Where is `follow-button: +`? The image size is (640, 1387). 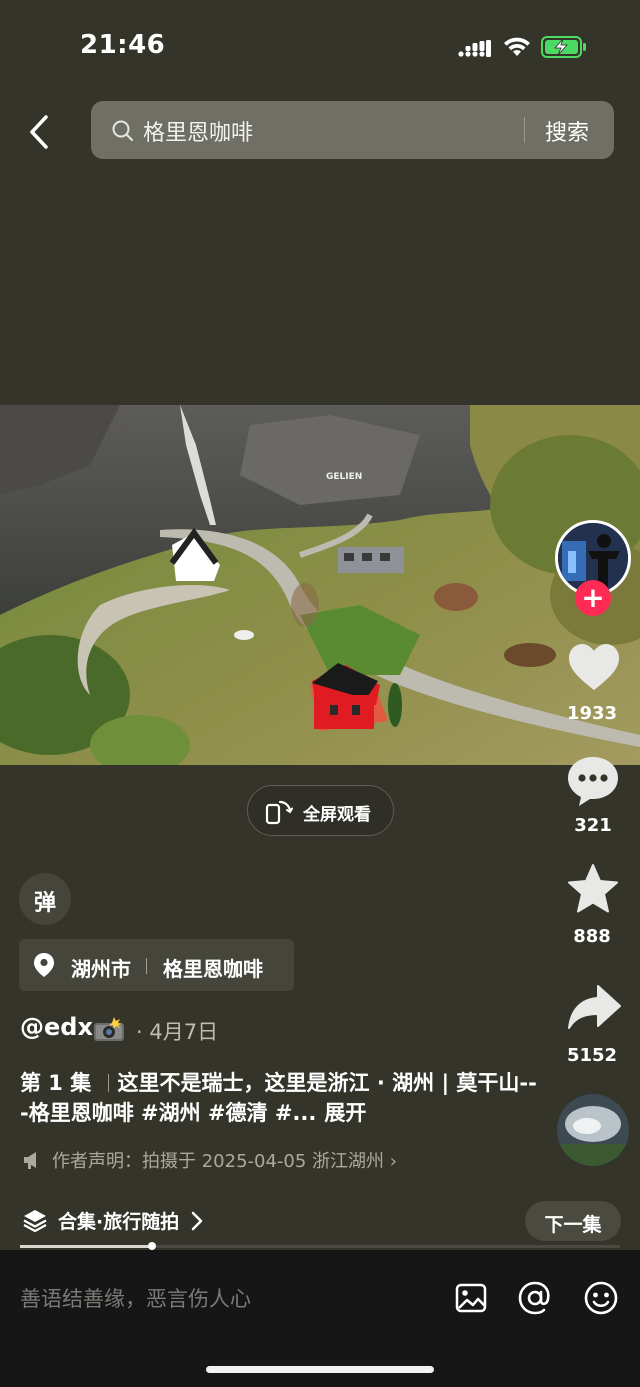 follow-button: + is located at coordinates (593, 598).